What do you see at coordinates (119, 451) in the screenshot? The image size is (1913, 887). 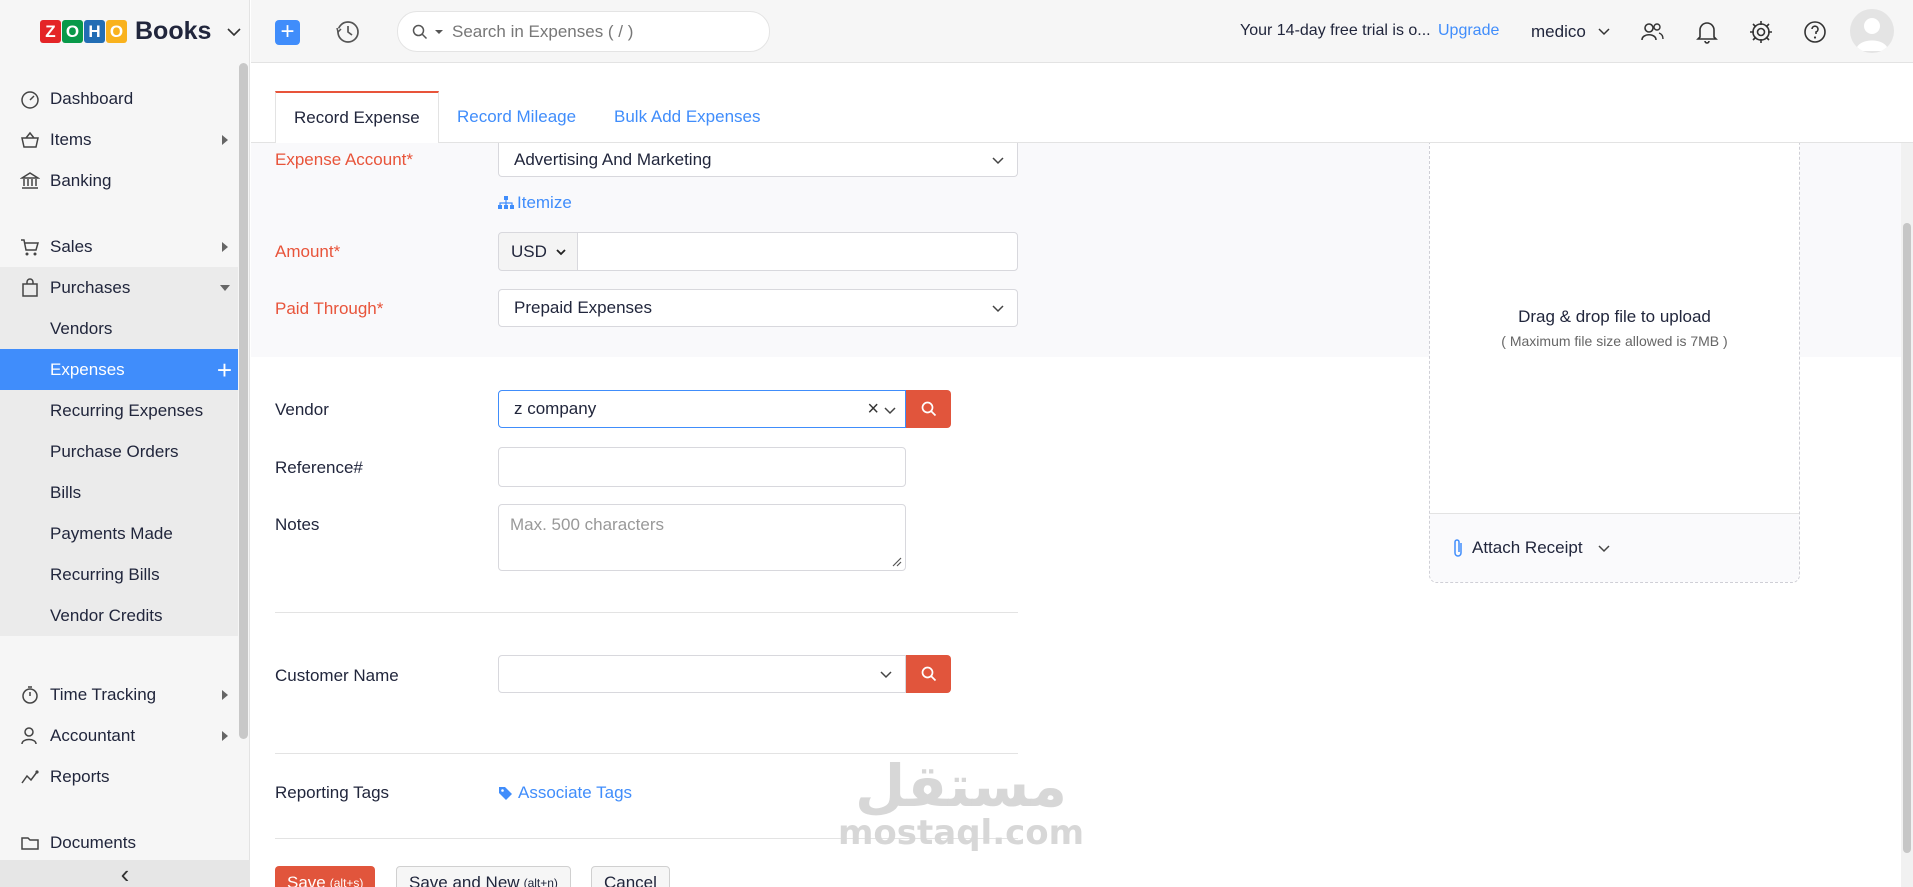 I see `sidebar-subitem-purchase-orders: Purchase Orders` at bounding box center [119, 451].